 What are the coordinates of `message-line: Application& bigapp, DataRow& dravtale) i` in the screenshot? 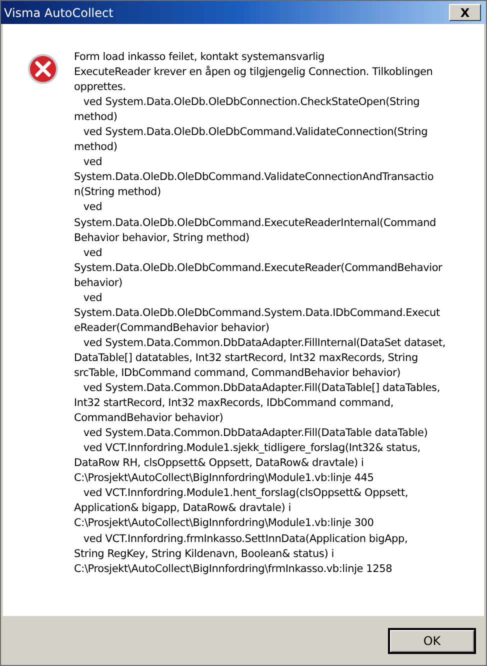 It's located at (183, 508).